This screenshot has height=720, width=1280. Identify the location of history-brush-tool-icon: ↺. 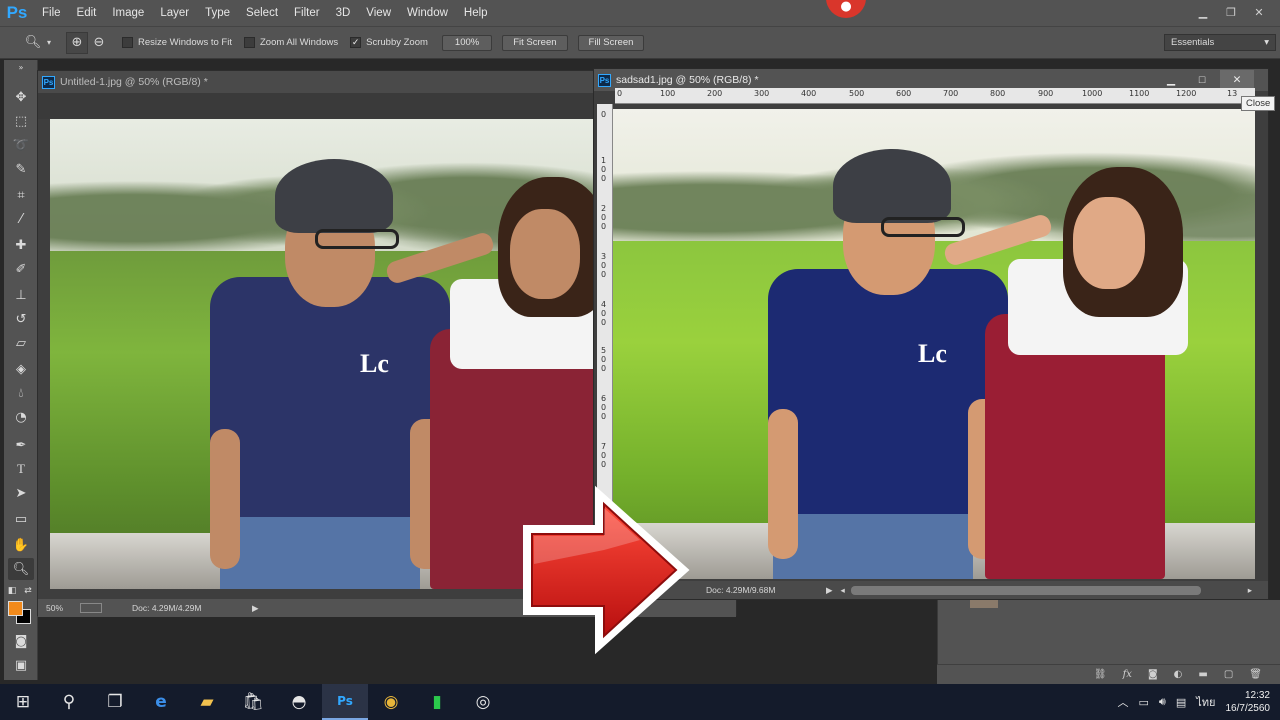
(21, 319).